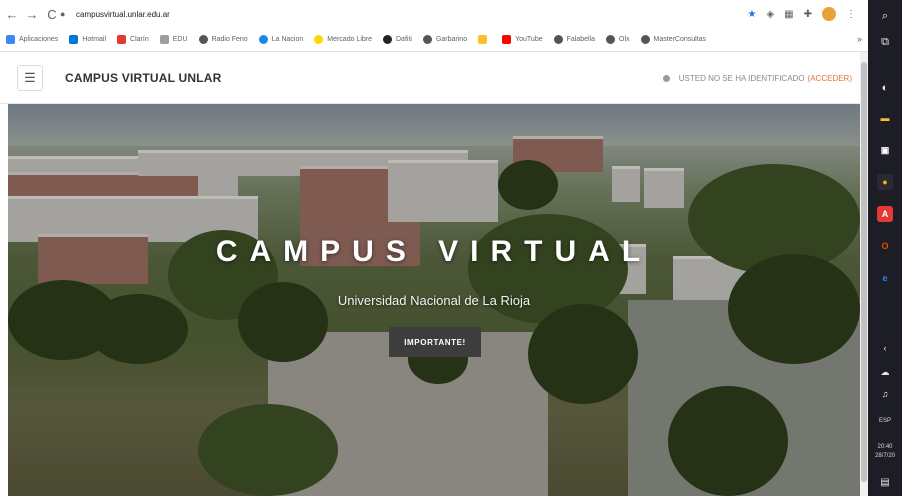  What do you see at coordinates (10, 39) in the screenshot?
I see `apps-grid-icon` at bounding box center [10, 39].